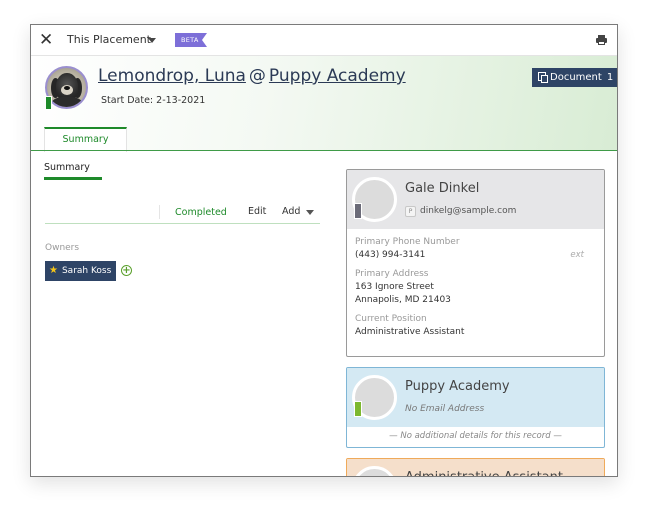 The height and width of the screenshot is (513, 648). What do you see at coordinates (153, 100) in the screenshot?
I see `start-date: Start Date: 2-13-2021` at bounding box center [153, 100].